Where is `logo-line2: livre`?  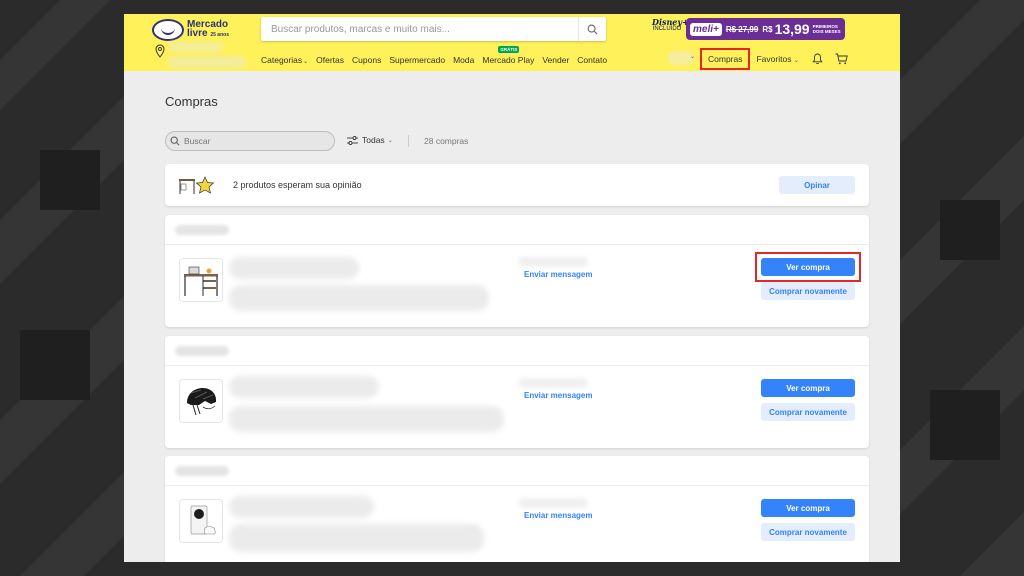 logo-line2: livre is located at coordinates (197, 33).